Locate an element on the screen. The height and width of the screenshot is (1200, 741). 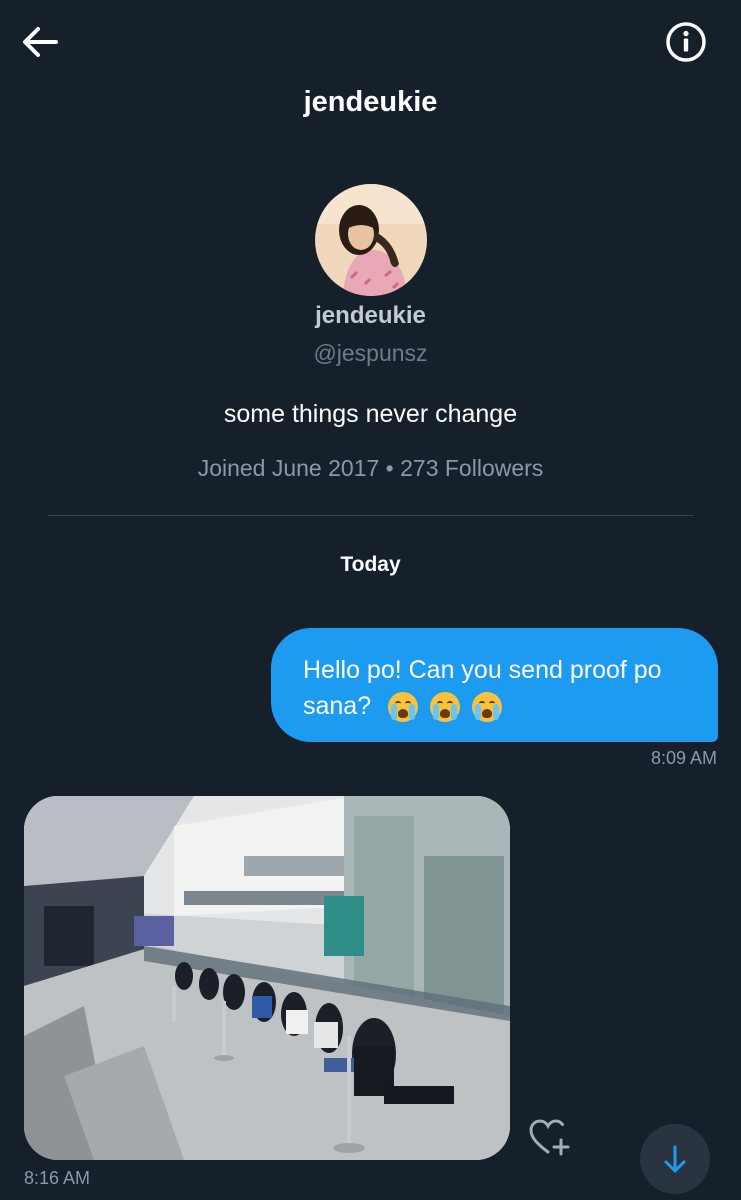
back-button is located at coordinates (40, 42).